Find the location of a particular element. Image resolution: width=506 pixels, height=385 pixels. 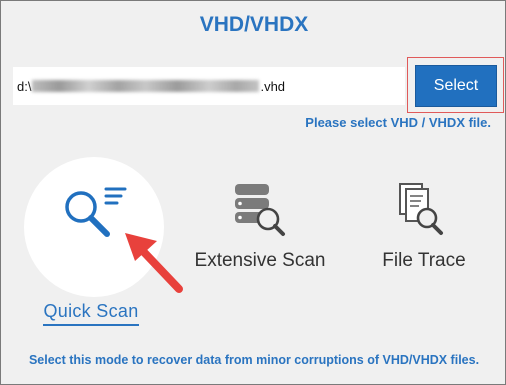

red-arrow-annotation is located at coordinates (154, 263).